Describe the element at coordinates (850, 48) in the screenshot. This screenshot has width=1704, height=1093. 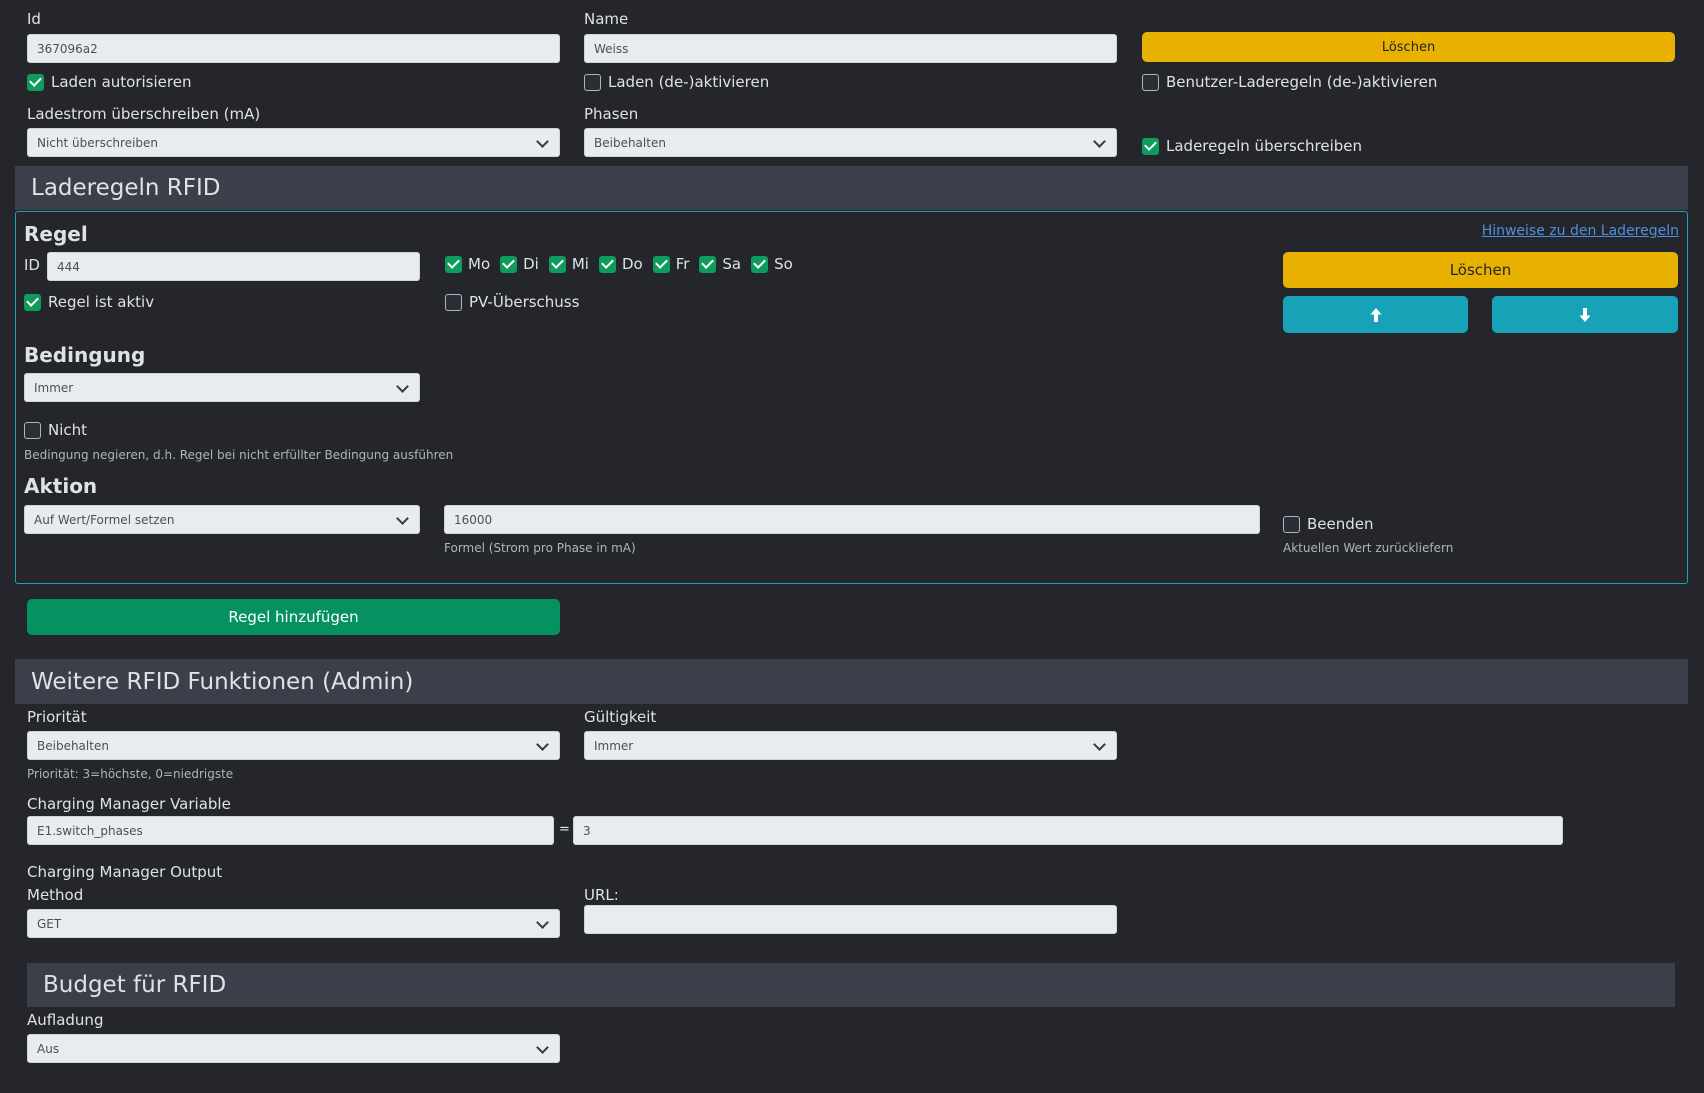
I see `name-input: Weiss` at that location.